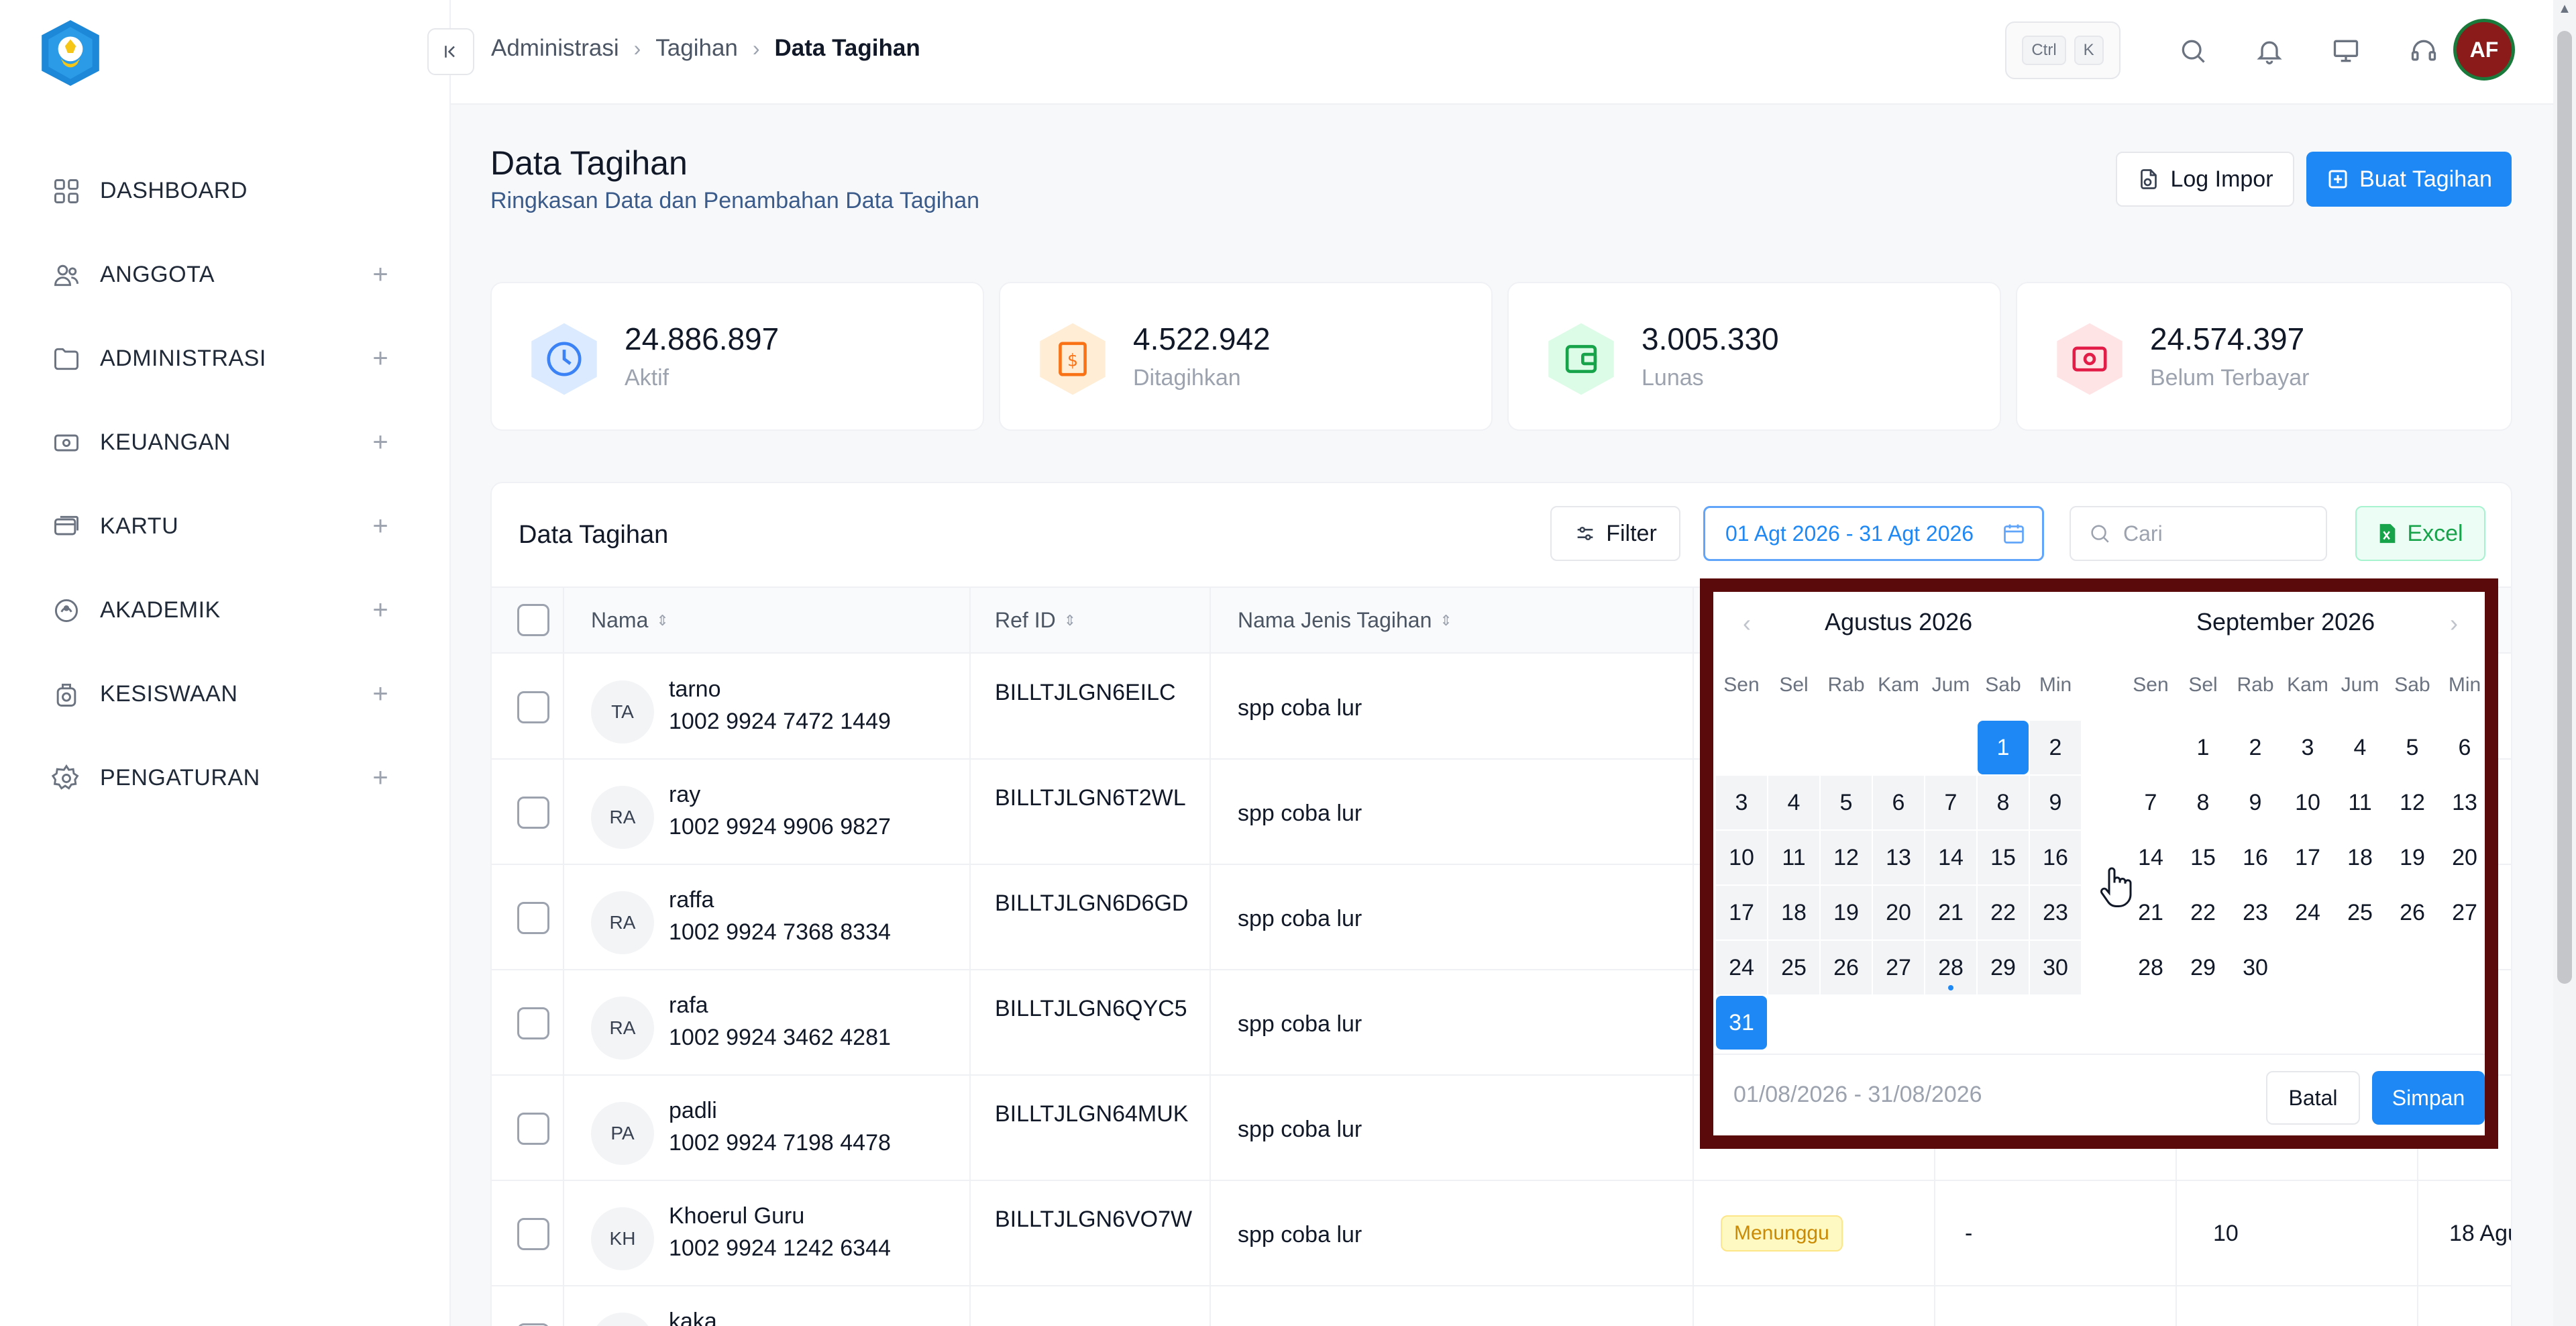 The width and height of the screenshot is (2576, 1326). What do you see at coordinates (2564, 10) in the screenshot?
I see `scroll-up-icon: ▲` at bounding box center [2564, 10].